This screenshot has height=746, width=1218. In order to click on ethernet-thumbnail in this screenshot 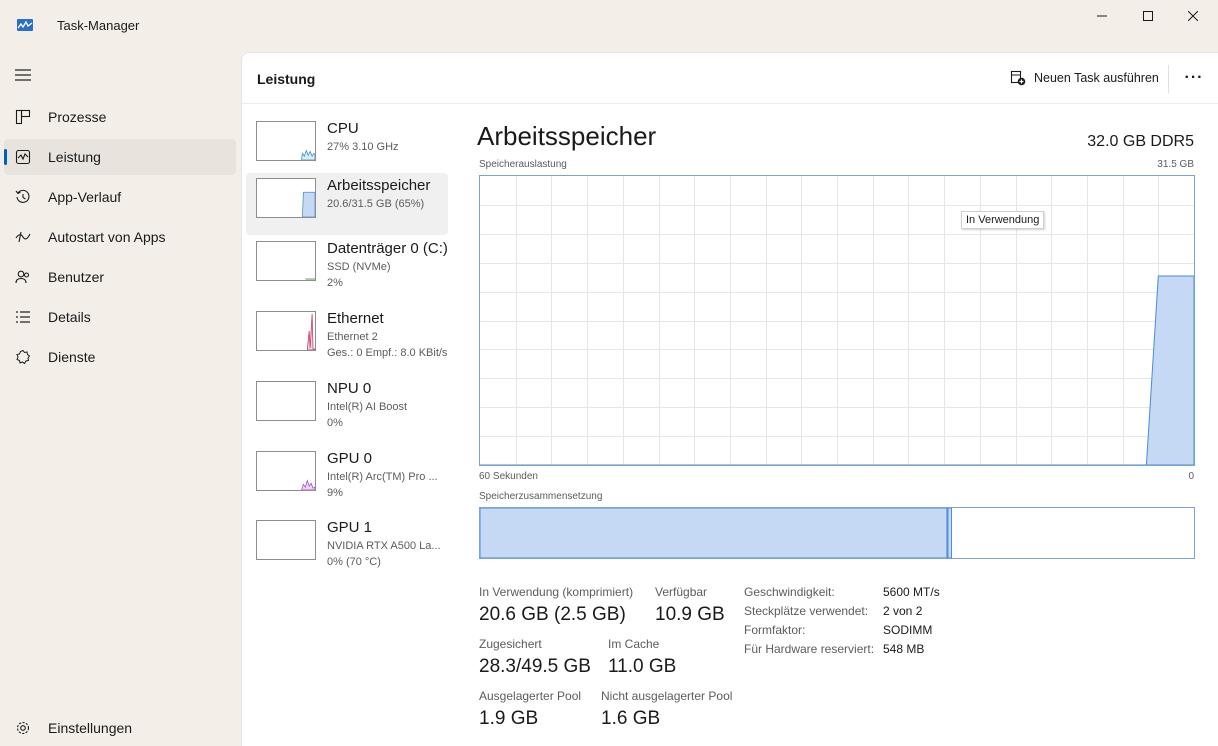, I will do `click(286, 331)`.